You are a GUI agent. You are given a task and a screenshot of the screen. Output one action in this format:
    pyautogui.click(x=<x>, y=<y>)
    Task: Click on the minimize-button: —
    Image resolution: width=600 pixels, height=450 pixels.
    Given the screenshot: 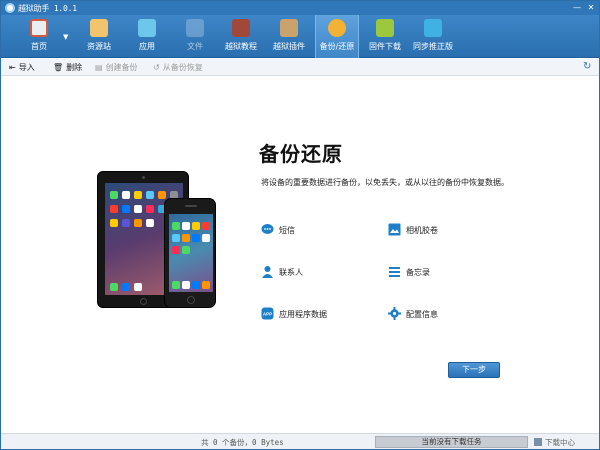 What is the action you would take?
    pyautogui.click(x=577, y=7)
    